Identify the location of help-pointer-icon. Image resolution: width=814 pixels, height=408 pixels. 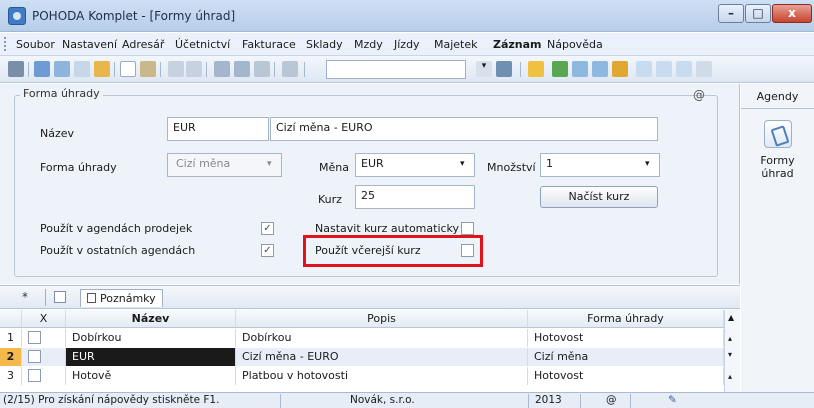
(704, 69).